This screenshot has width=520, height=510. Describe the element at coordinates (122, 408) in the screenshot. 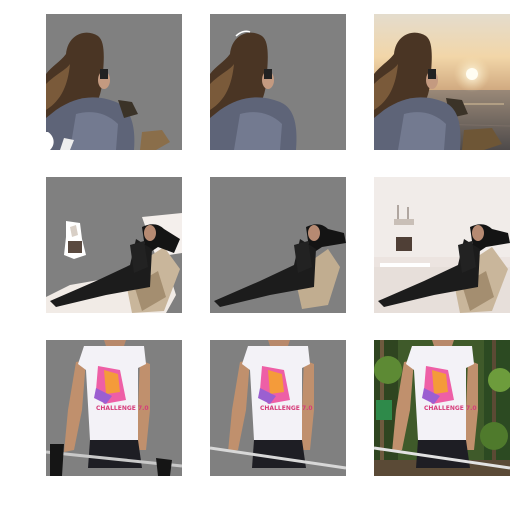

I see `row3-prediction-print-text: CHALLENGE 7.0` at that location.